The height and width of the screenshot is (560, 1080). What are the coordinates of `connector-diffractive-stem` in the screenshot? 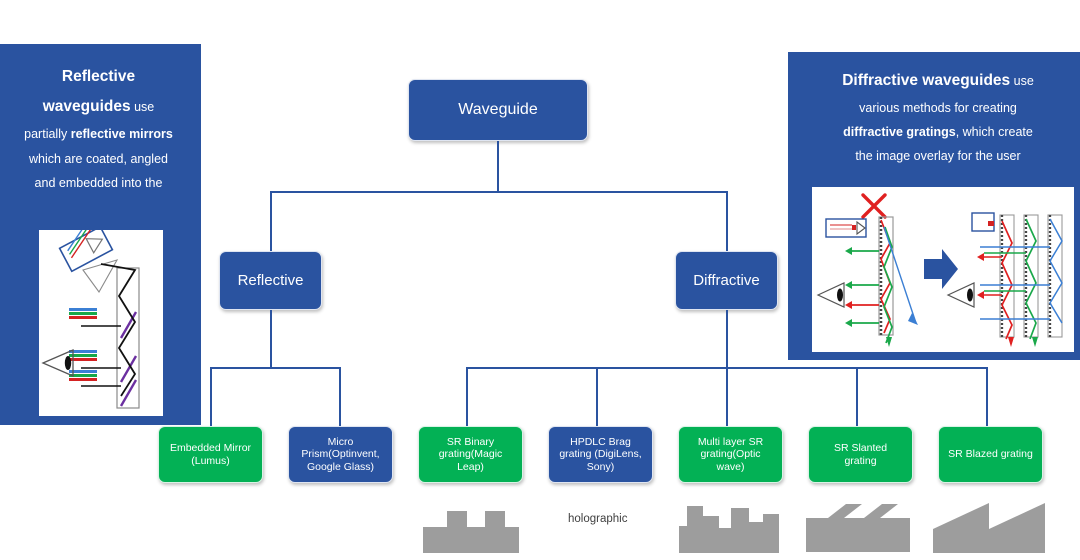 It's located at (727, 339).